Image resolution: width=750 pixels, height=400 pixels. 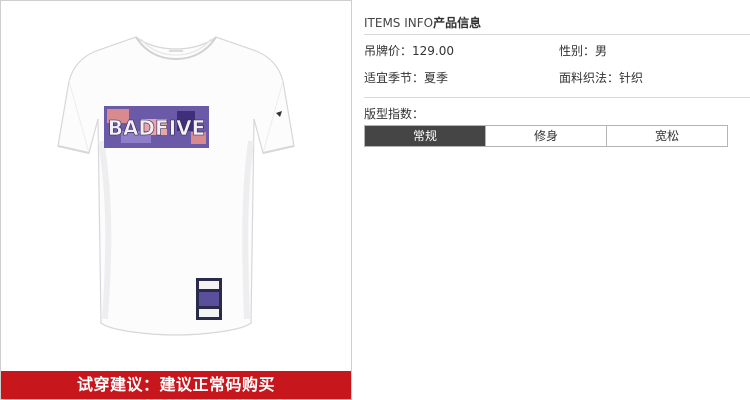 I want to click on attr-value: 男, so click(x=601, y=51).